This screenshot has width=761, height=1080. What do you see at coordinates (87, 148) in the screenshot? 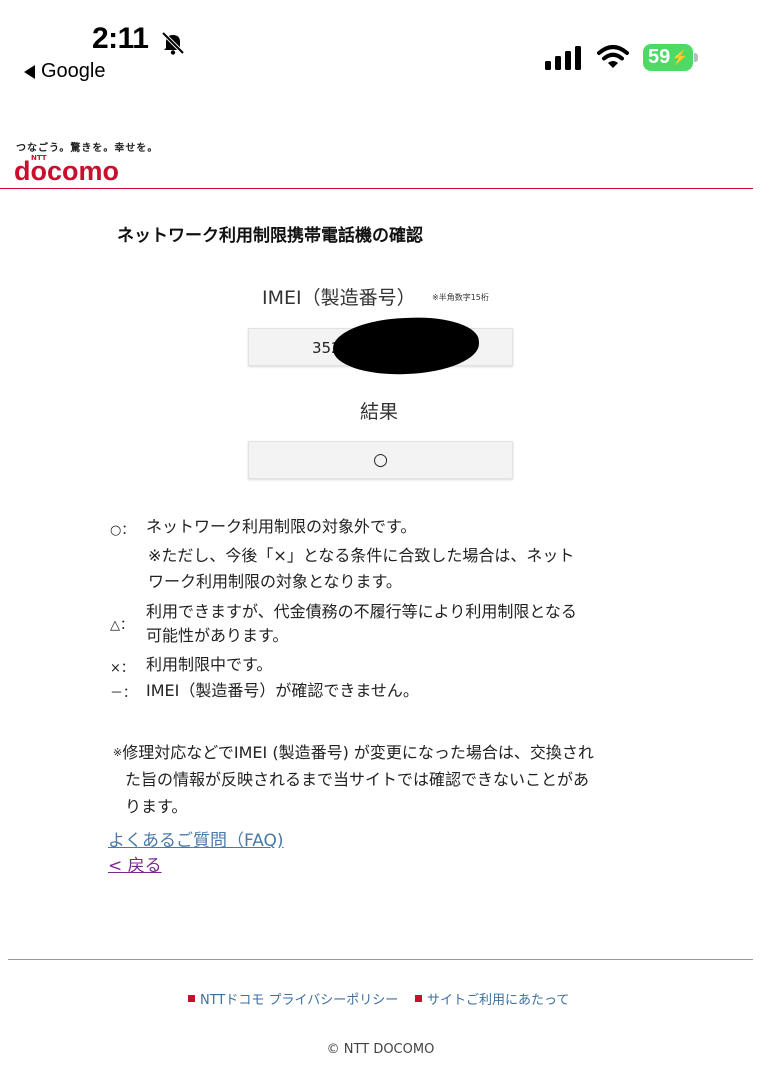
I see `brand-tagline: つなごう。驚きを。幸せを。` at bounding box center [87, 148].